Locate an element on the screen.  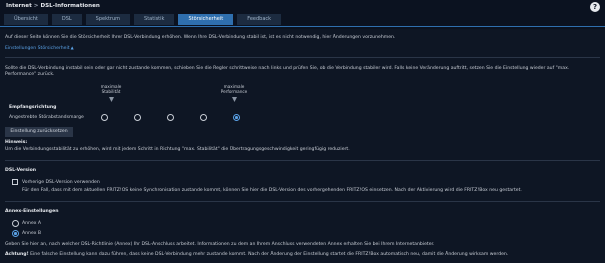
settings-link-label: Einstellungen Störsicherheit is located at coordinates (37, 48).